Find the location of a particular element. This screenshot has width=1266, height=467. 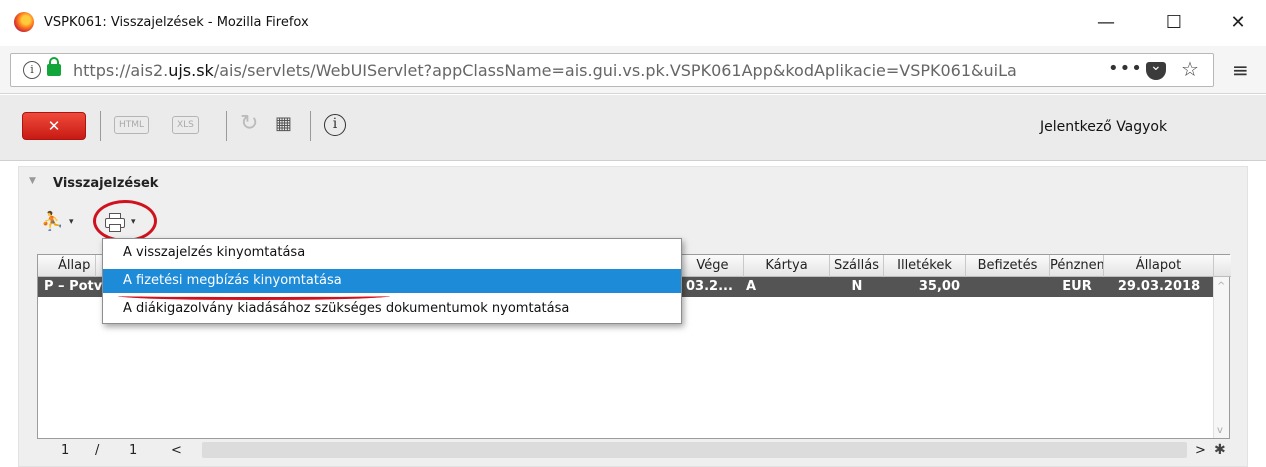

current-page: 1 is located at coordinates (65, 450).